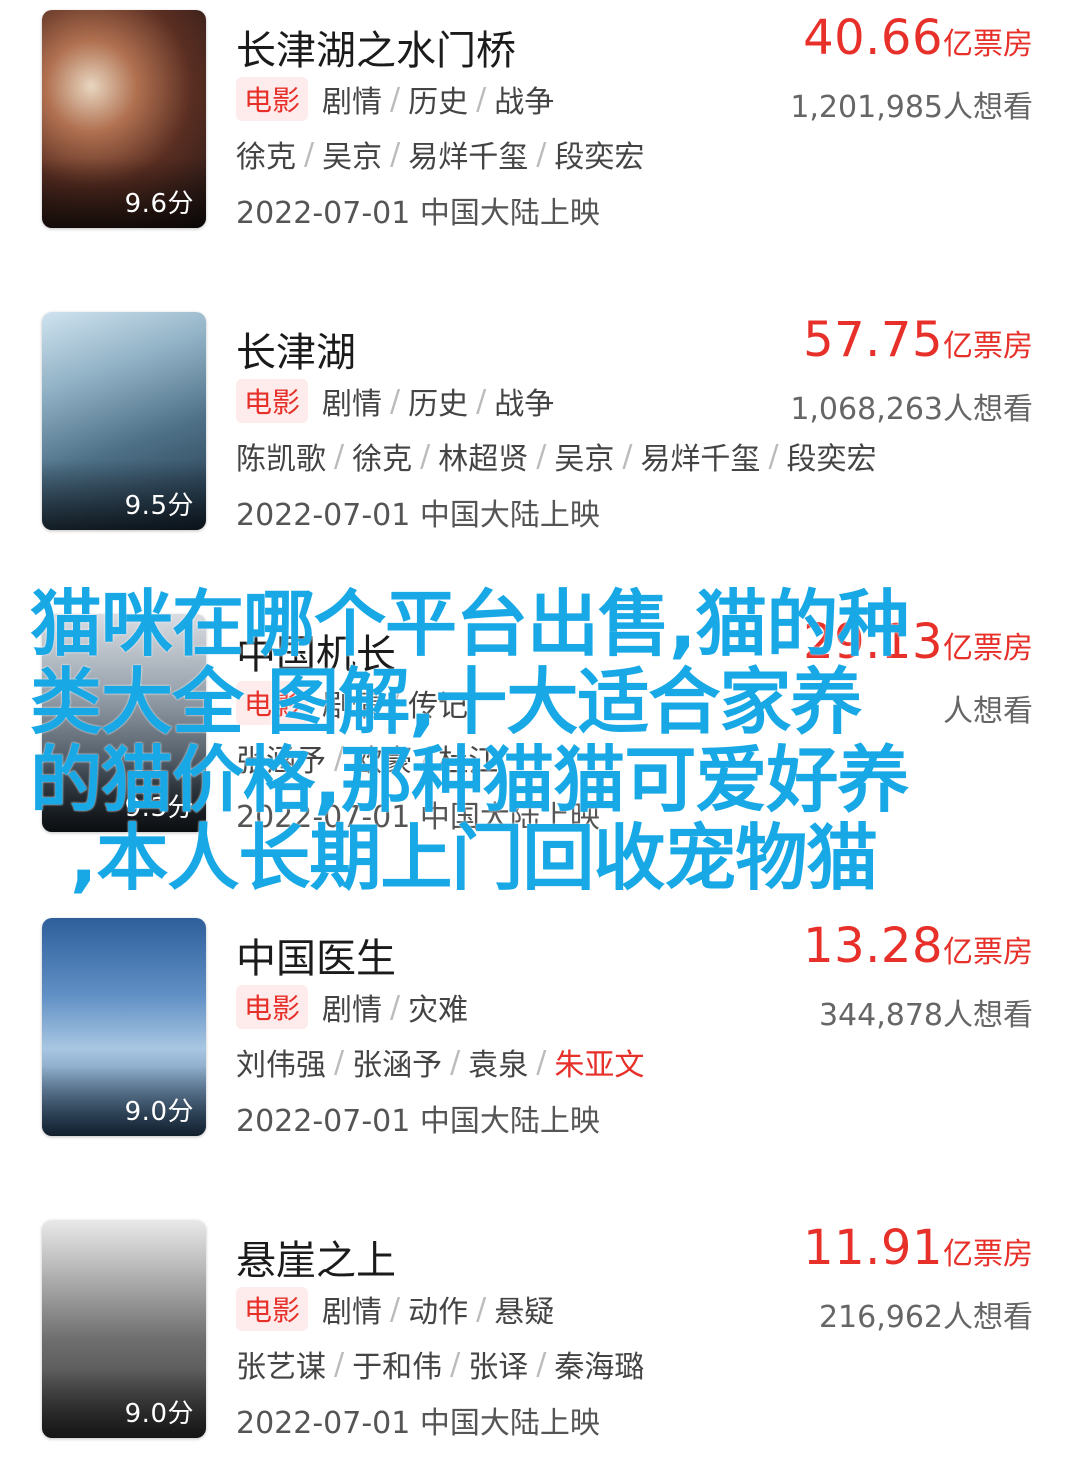 This screenshot has height=1466, width=1079. Describe the element at coordinates (469, 624) in the screenshot. I see `overlay-line: 猫咪在哪个平台出售,猫的种` at that location.